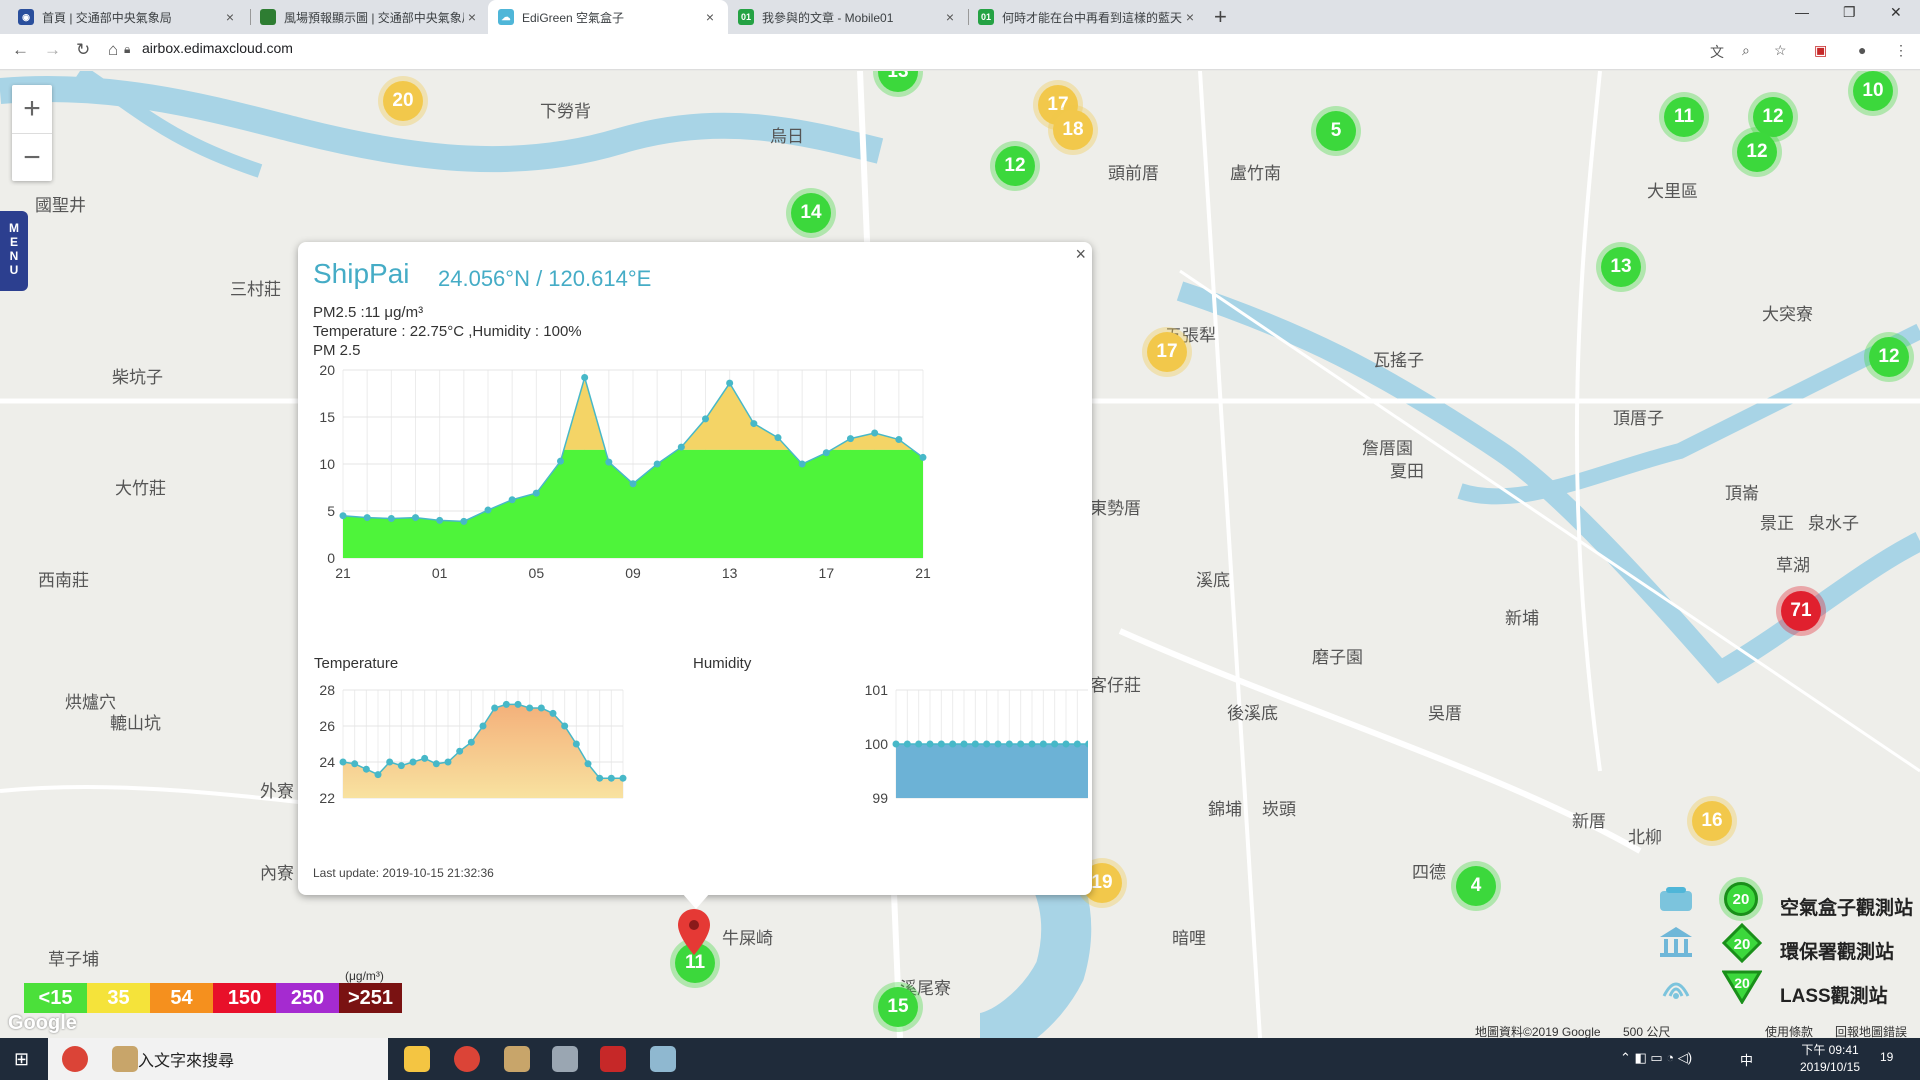  I want to click on menu-toggle-button: MENU, so click(14, 251).